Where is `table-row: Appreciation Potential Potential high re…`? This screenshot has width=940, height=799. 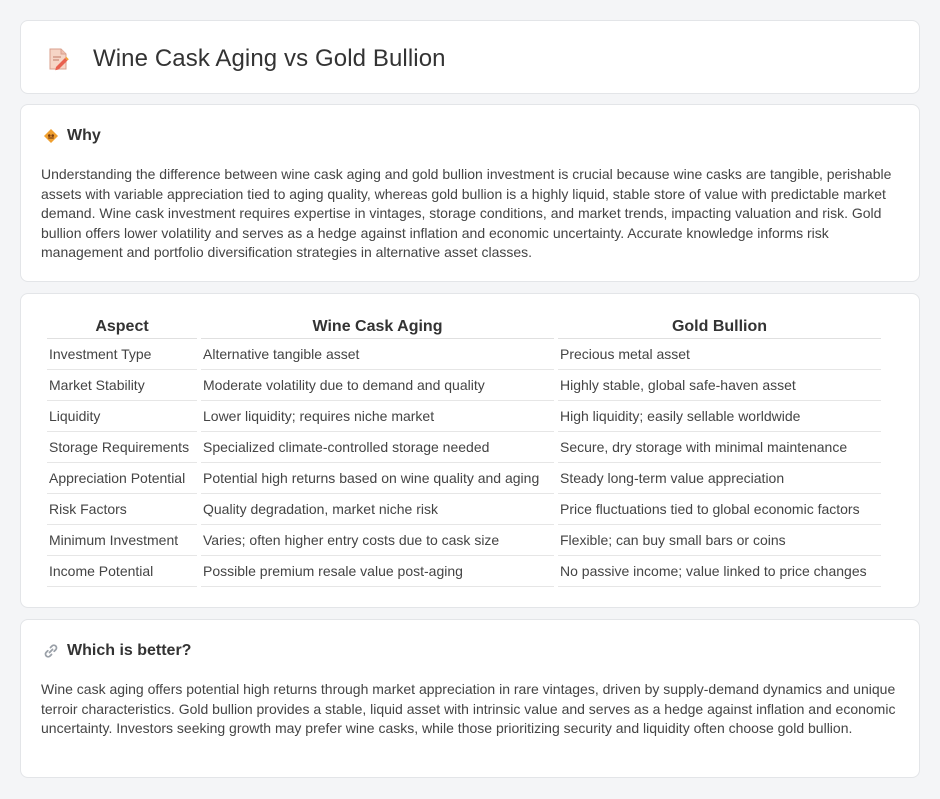
table-row: Appreciation Potential Potential high re… is located at coordinates (464, 478).